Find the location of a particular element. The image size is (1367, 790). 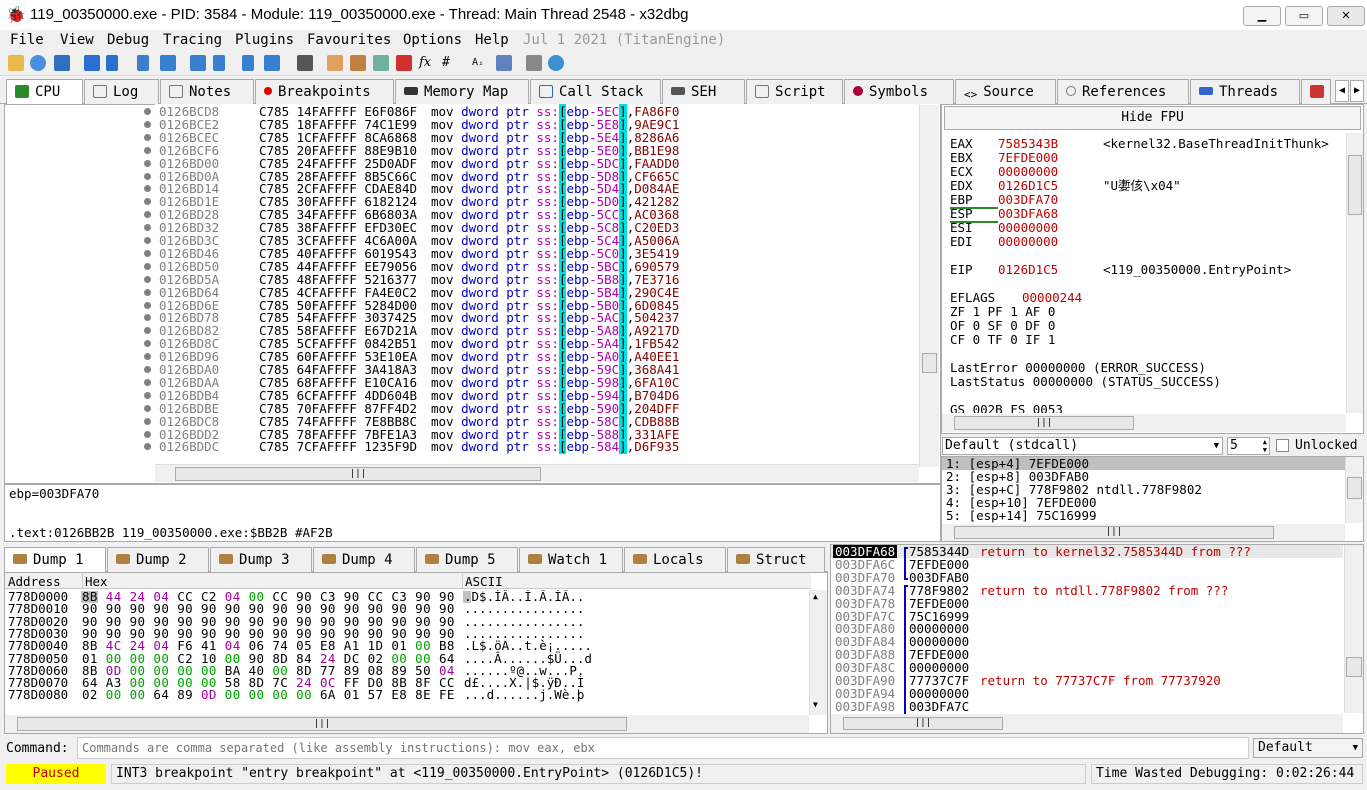

dump-vscroll: ▲ ▼ is located at coordinates (818, 652).